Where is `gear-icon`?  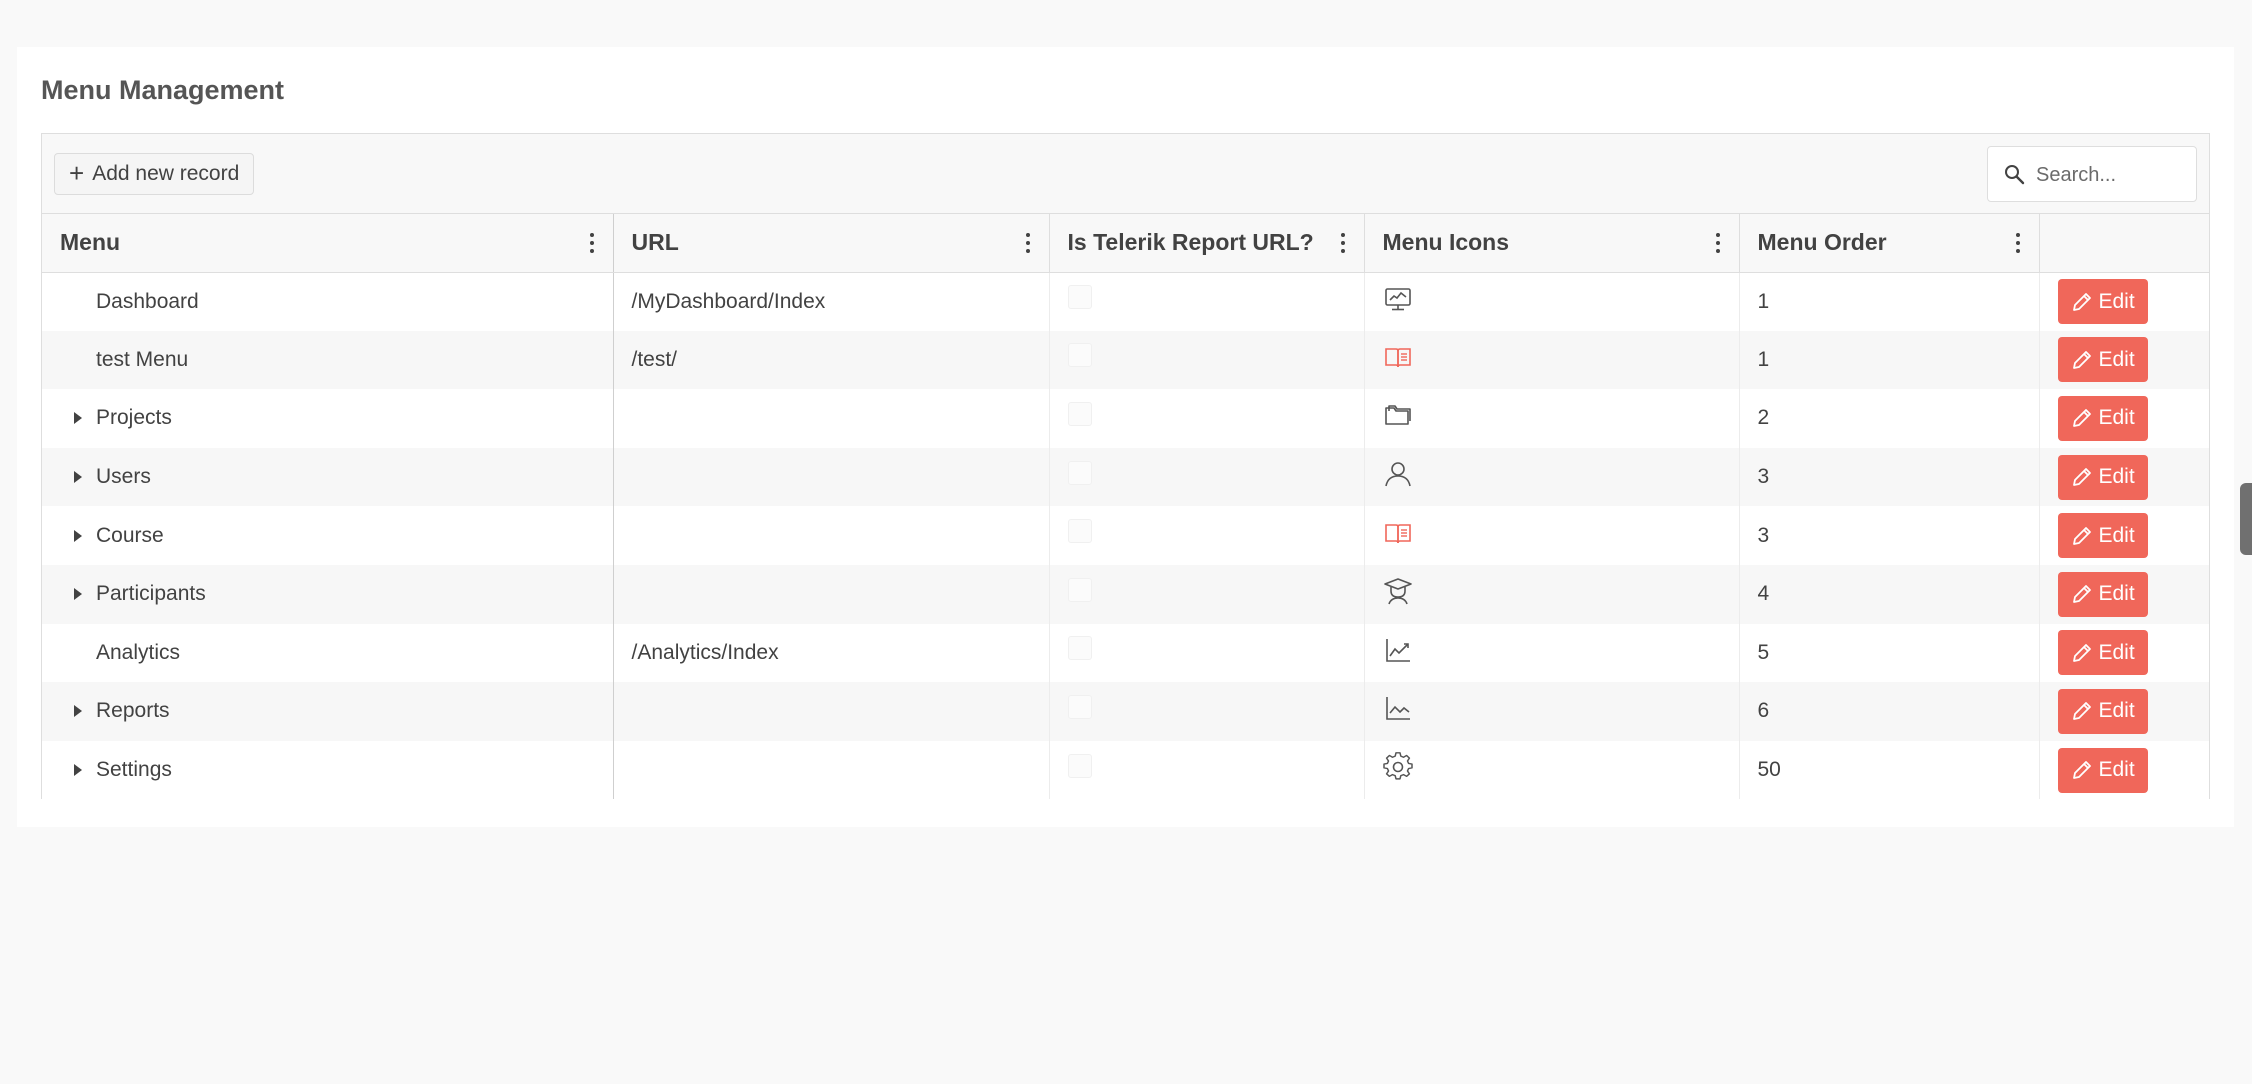 gear-icon is located at coordinates (1397, 767).